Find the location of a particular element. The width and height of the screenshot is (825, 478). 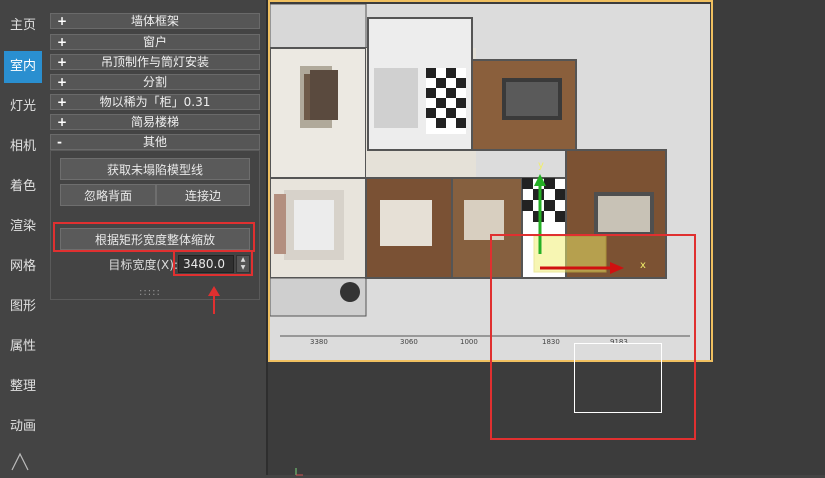

rollout-title: 简易楼梯 is located at coordinates (154, 122).